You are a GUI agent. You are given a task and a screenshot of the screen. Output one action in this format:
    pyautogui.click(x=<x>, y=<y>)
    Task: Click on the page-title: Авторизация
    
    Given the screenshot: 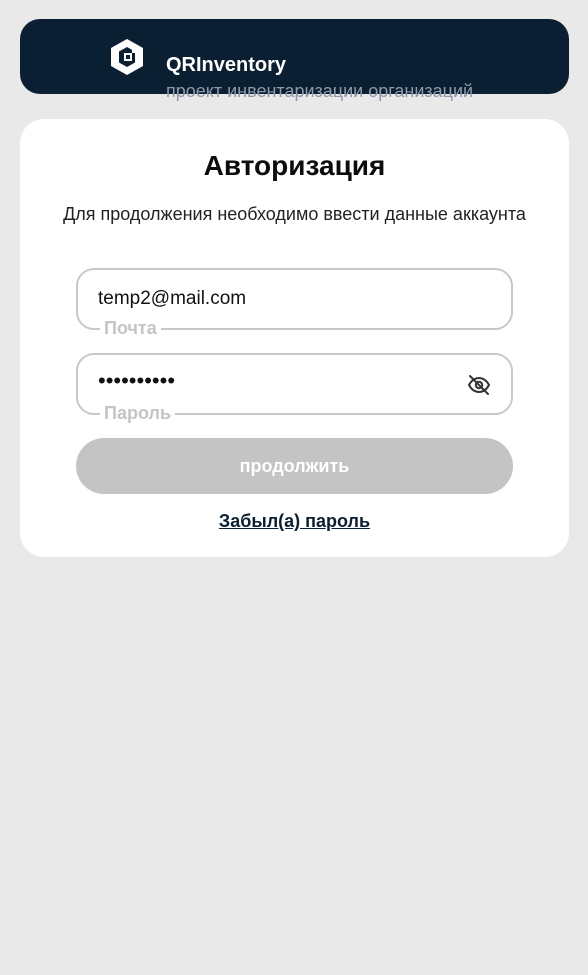 What is the action you would take?
    pyautogui.click(x=294, y=165)
    